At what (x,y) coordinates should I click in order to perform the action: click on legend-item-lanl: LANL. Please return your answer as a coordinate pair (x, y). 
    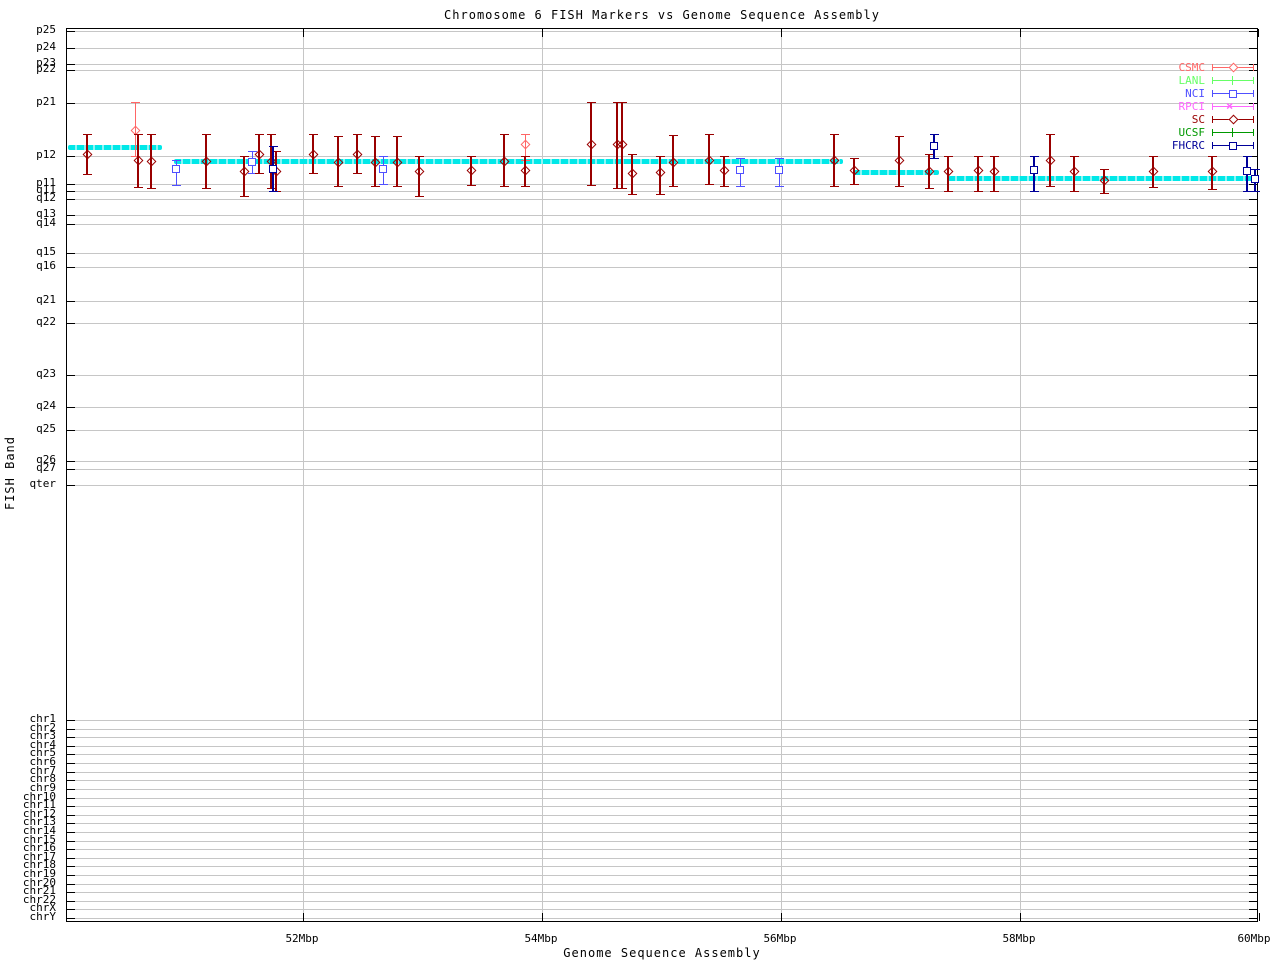
    Looking at the image, I should click on (1216, 80).